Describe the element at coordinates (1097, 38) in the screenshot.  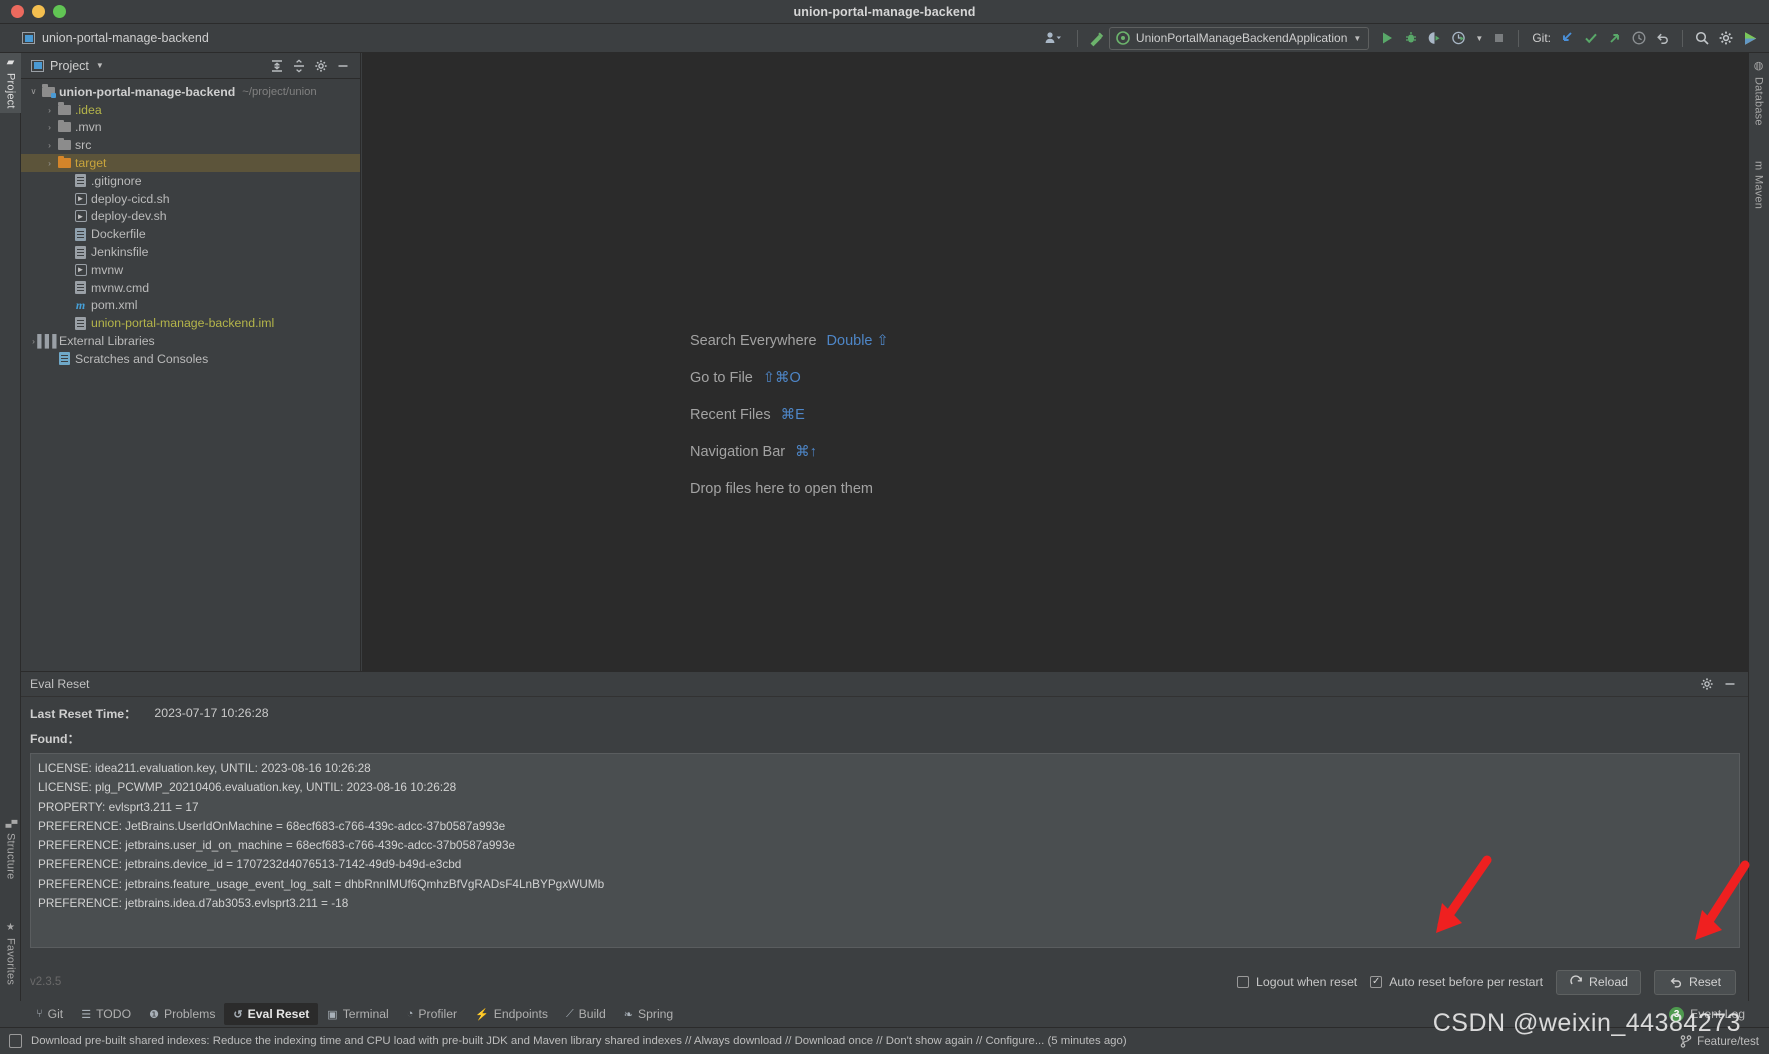
I see `hammer-icon` at that location.